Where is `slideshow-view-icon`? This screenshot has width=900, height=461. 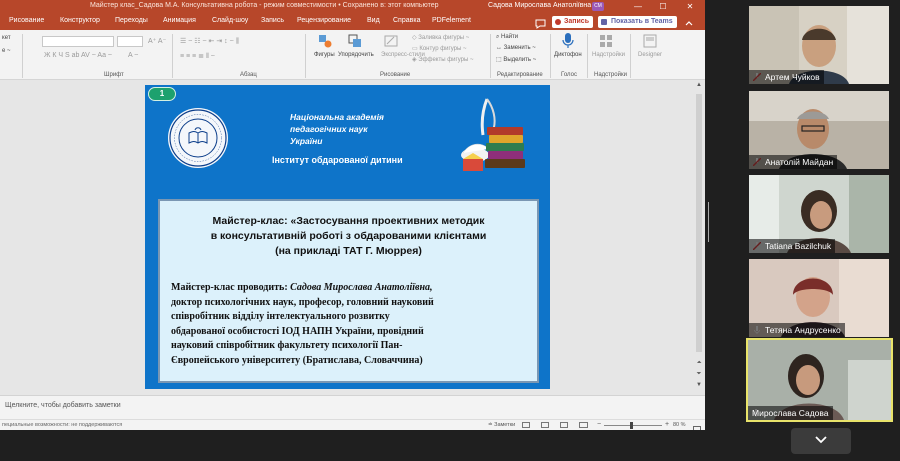 slideshow-view-icon is located at coordinates (583, 425).